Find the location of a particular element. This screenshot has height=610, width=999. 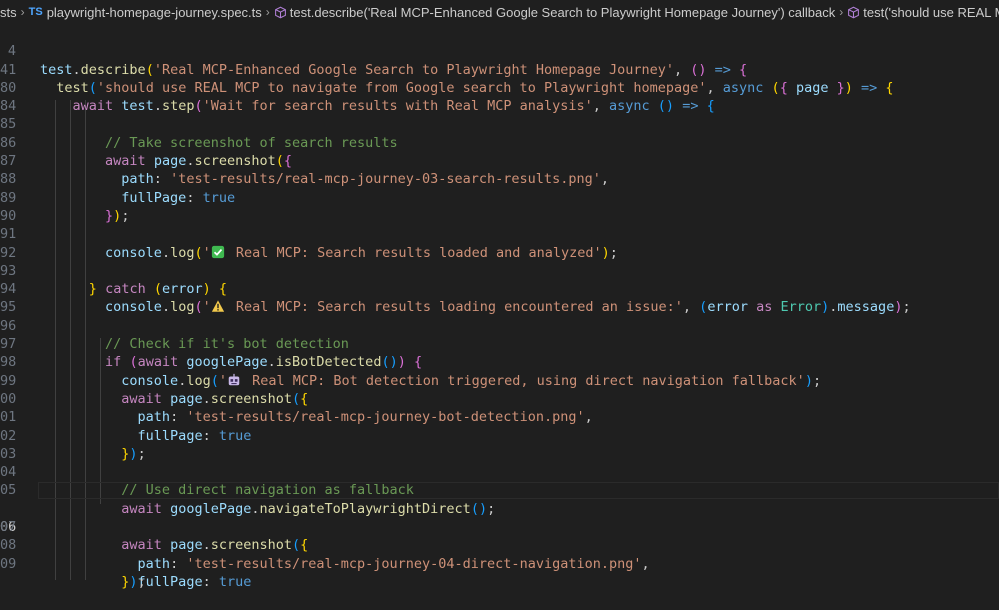

code-line: 99 await page.screenshot({ is located at coordinates (499, 380).